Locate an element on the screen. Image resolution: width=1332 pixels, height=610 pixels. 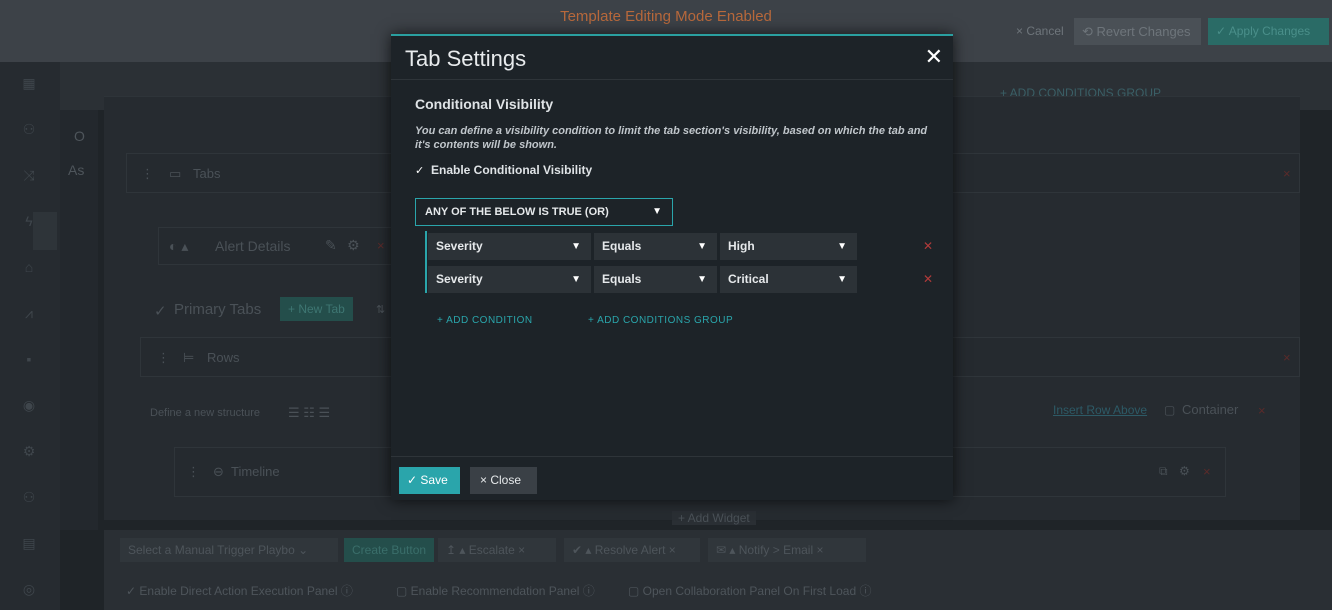
condition-group-bar is located at coordinates (426, 262).